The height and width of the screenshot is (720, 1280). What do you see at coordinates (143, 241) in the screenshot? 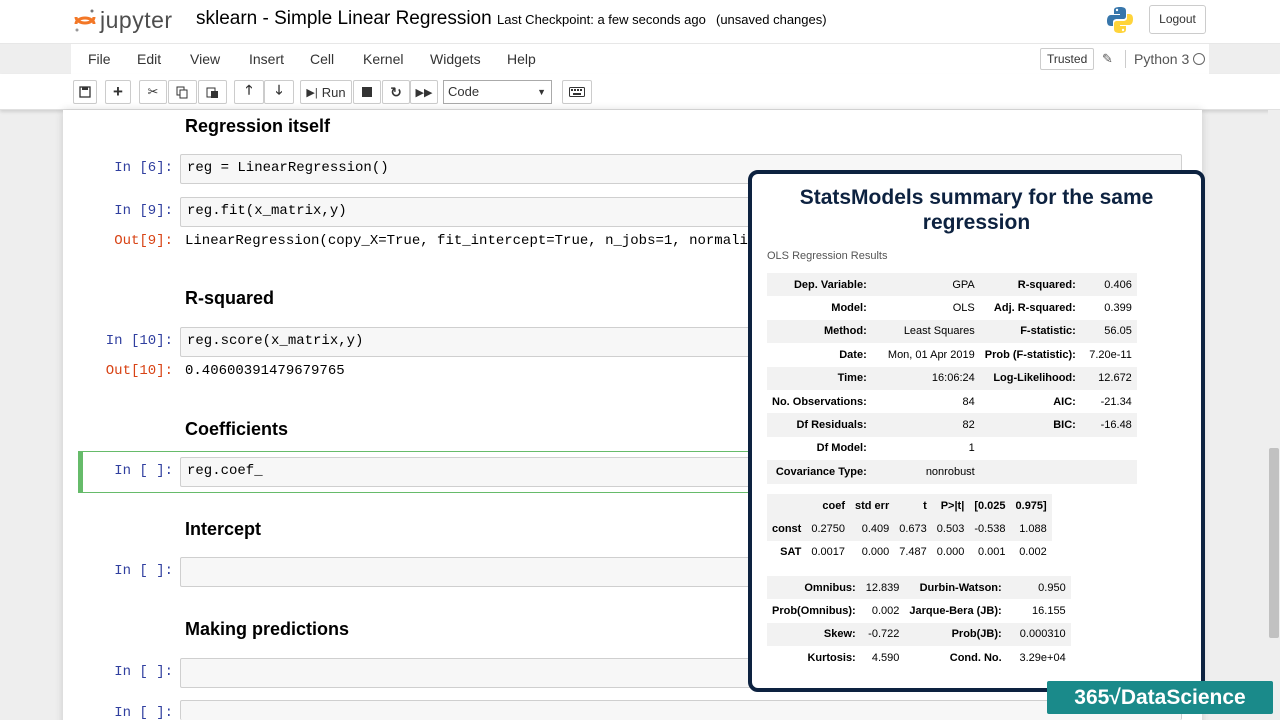
I see `output-prompt: Out[9]:` at bounding box center [143, 241].